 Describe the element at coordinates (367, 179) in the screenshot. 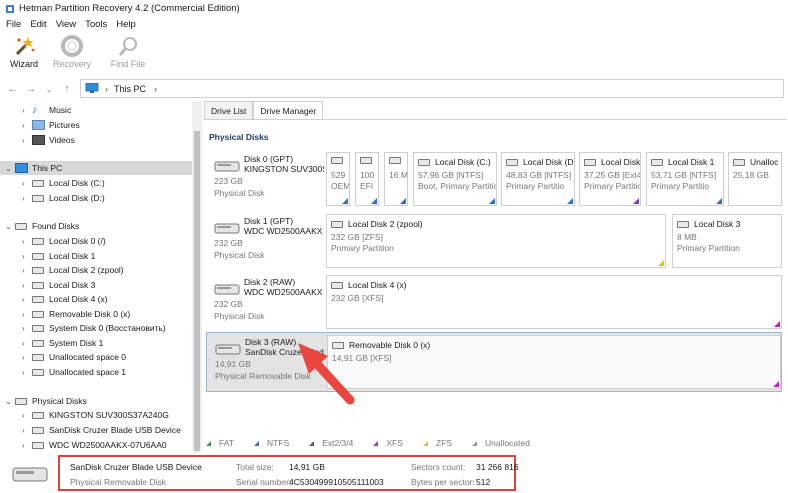

I see `partition-block: 100 EFI` at that location.